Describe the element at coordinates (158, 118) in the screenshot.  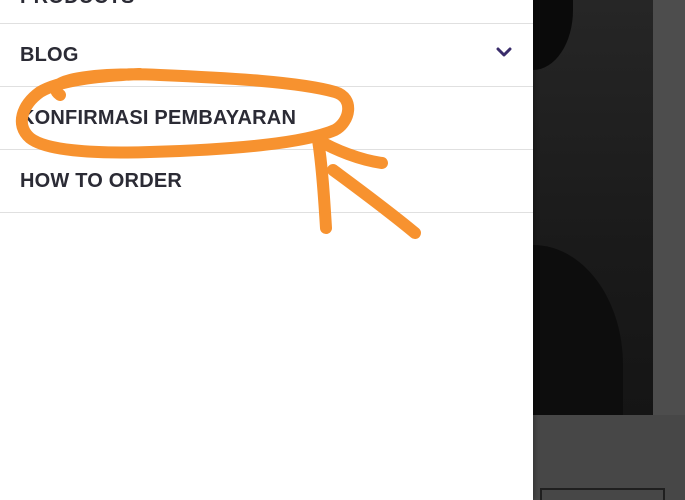
I see `menu-item-label: KONFIRMASI PEMBAYARAN` at that location.